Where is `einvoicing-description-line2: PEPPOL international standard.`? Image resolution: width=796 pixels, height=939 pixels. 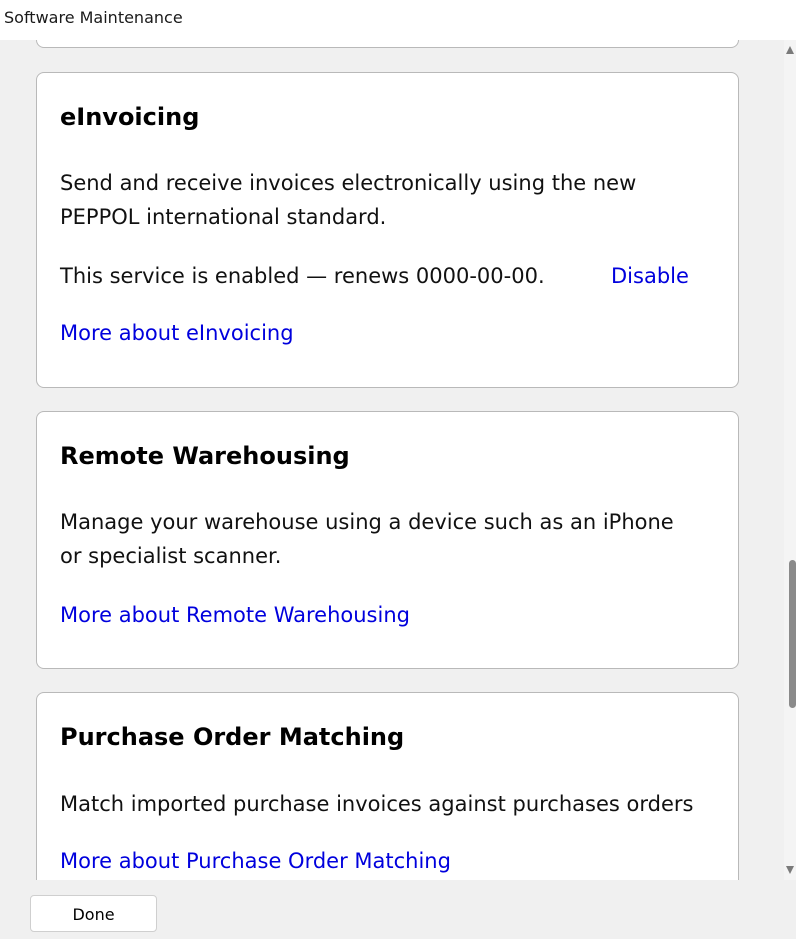 einvoicing-description-line2: PEPPOL international standard. is located at coordinates (223, 217).